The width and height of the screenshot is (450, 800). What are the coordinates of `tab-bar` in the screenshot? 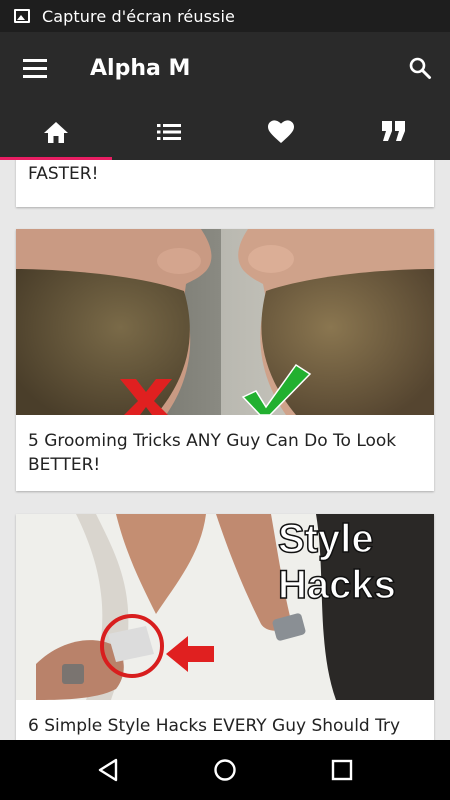 It's located at (225, 132).